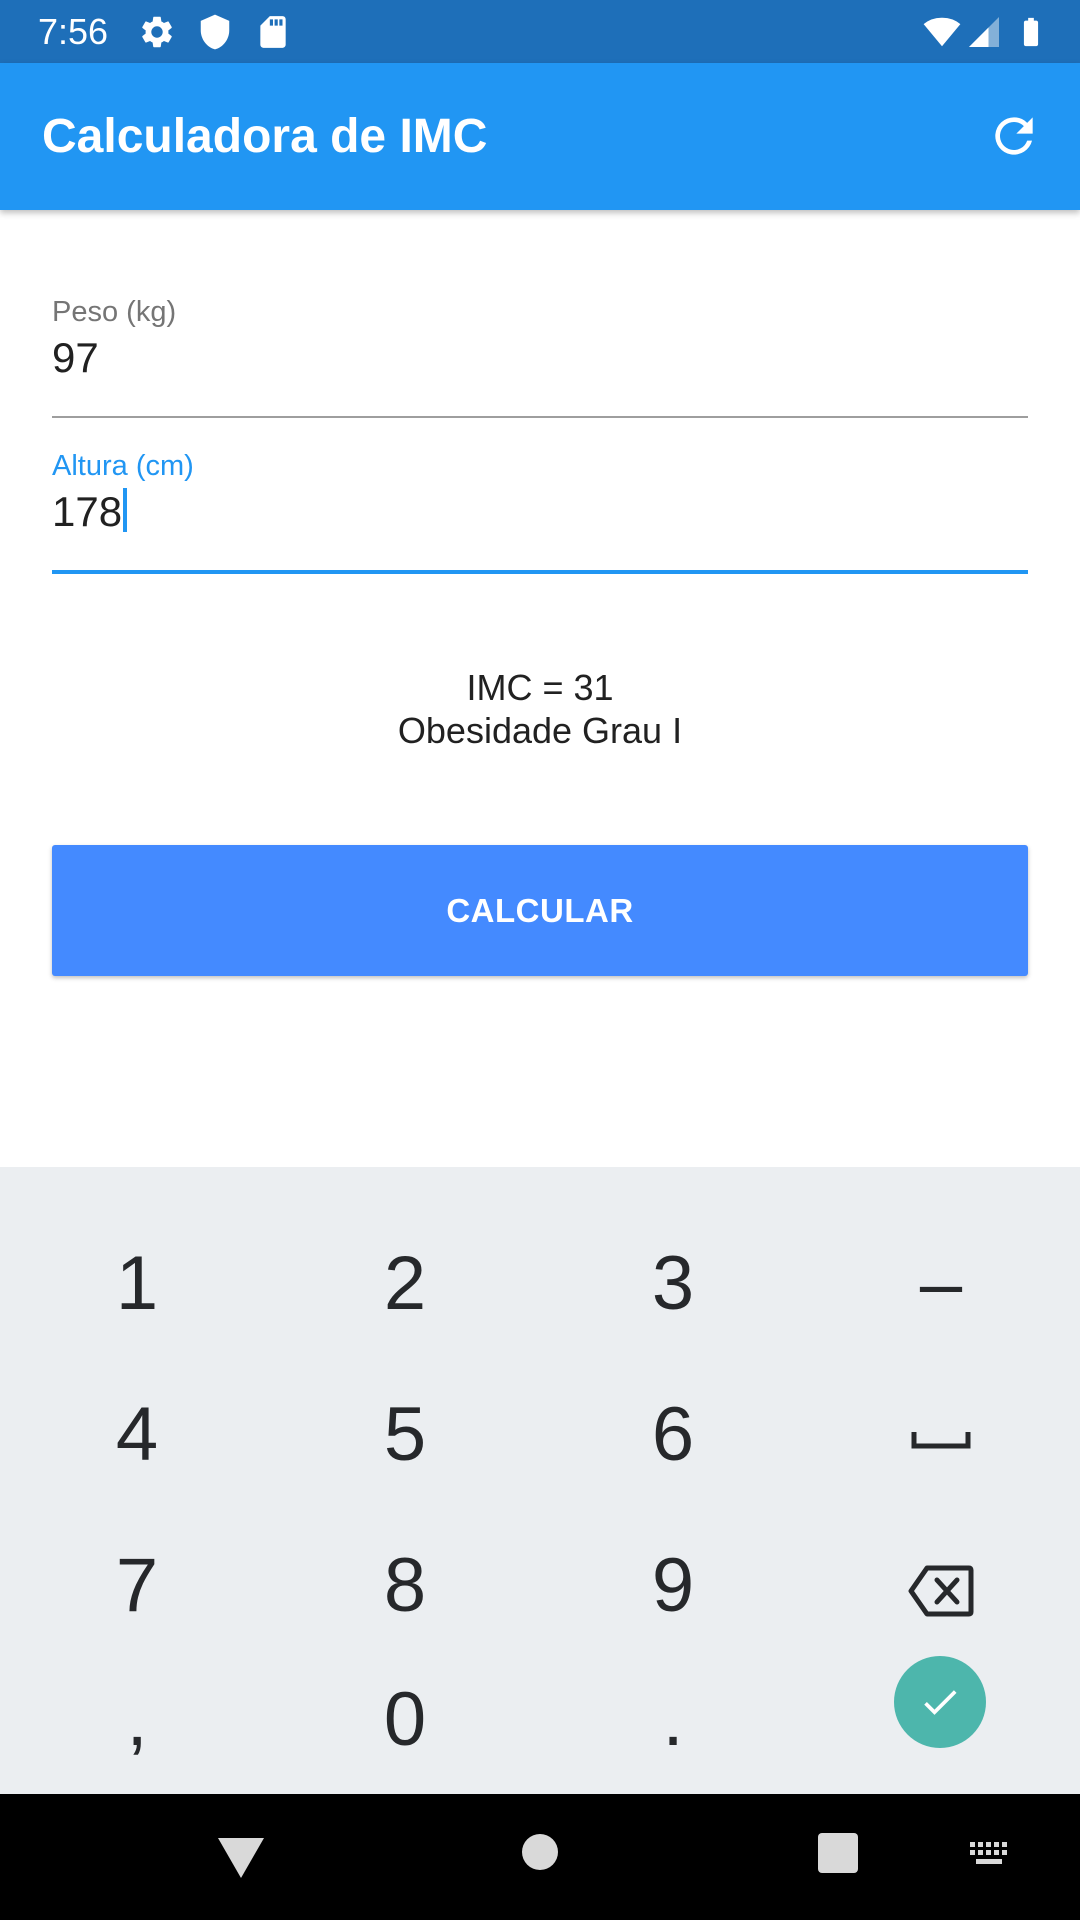  Describe the element at coordinates (540, 687) in the screenshot. I see `imc-result: IMC = 31` at that location.